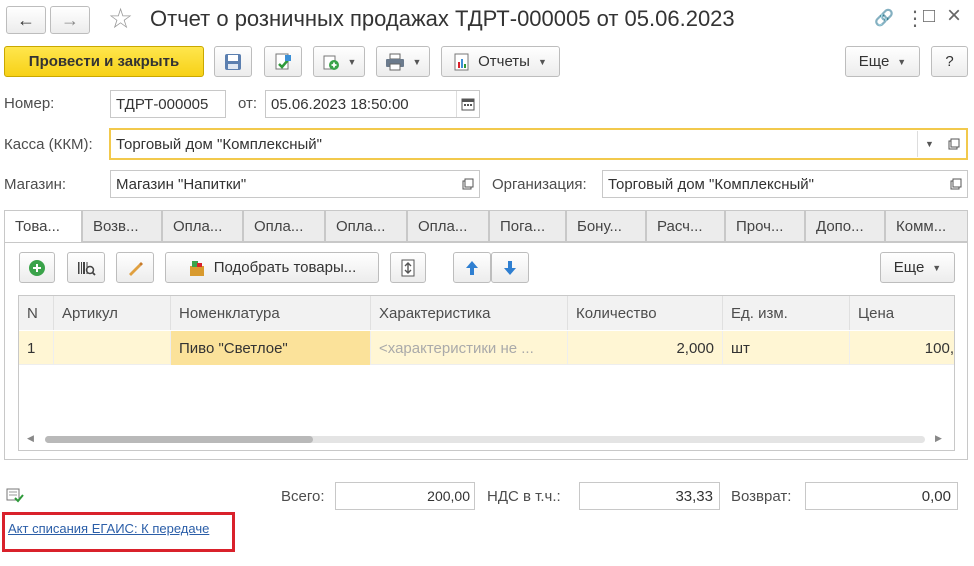 Image resolution: width=974 pixels, height=566 pixels. I want to click on more-button: Еще ▼, so click(882, 61).